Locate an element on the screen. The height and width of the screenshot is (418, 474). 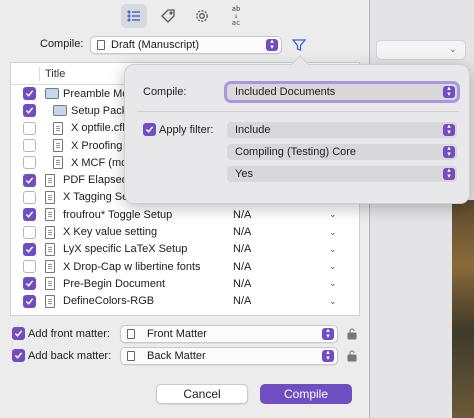
gear-icon is located at coordinates (202, 16).